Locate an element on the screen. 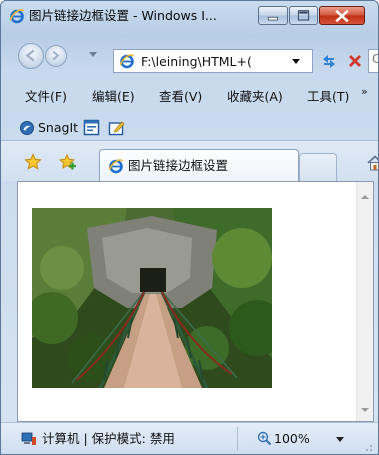 The image size is (379, 455). resize-grip-icon is located at coordinates (368, 447).